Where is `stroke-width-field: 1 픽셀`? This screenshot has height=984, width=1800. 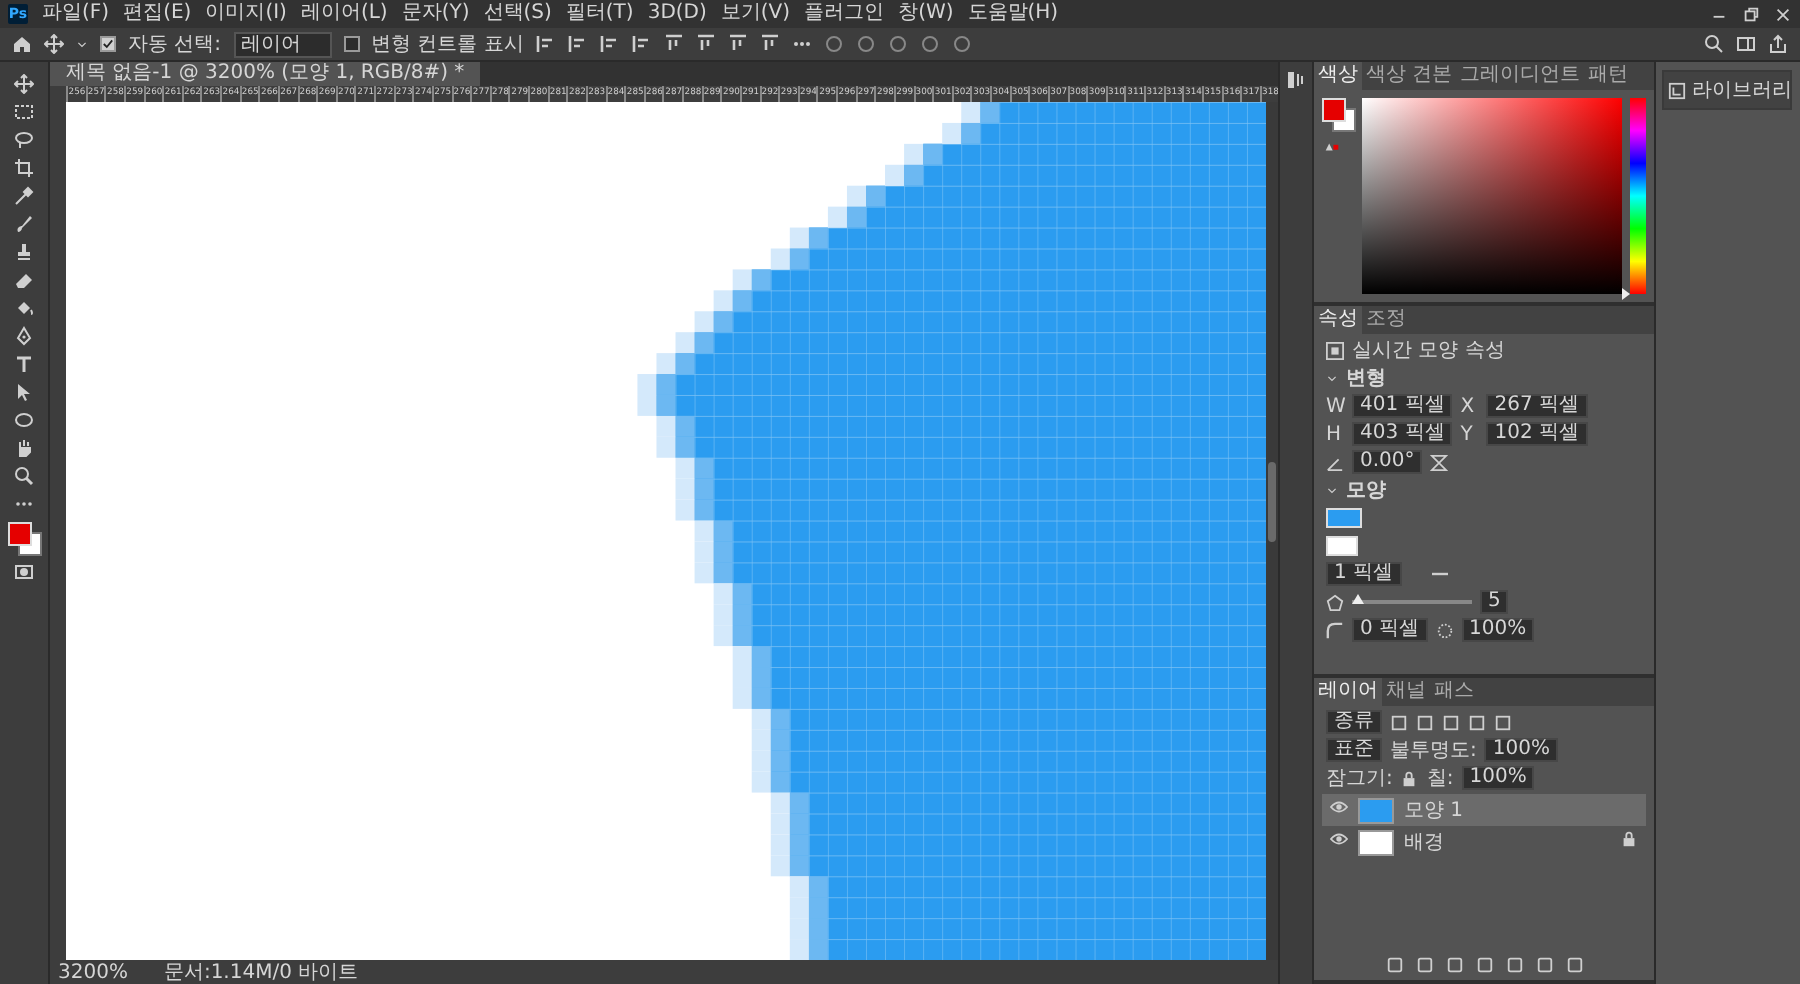
stroke-width-field: 1 픽셀 is located at coordinates (1364, 574).